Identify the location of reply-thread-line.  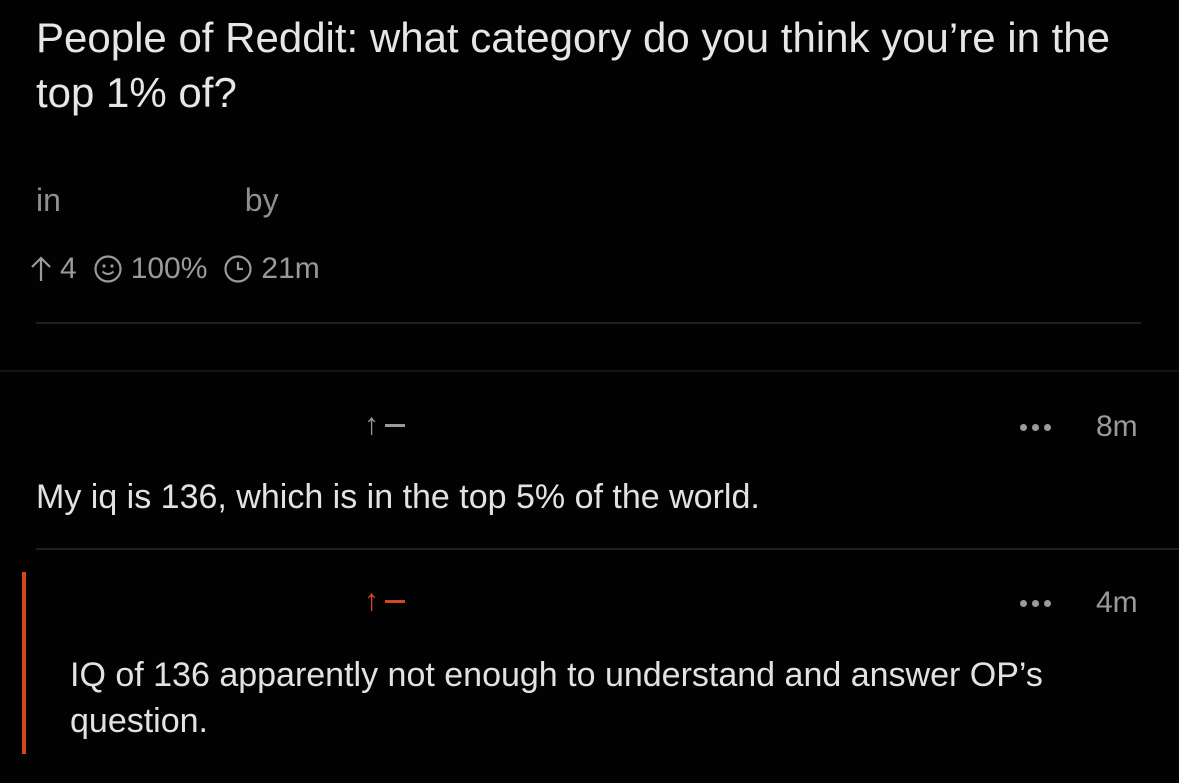
(24, 663).